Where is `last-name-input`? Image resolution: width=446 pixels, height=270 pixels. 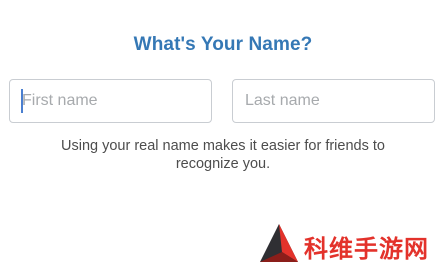
last-name-input is located at coordinates (333, 101).